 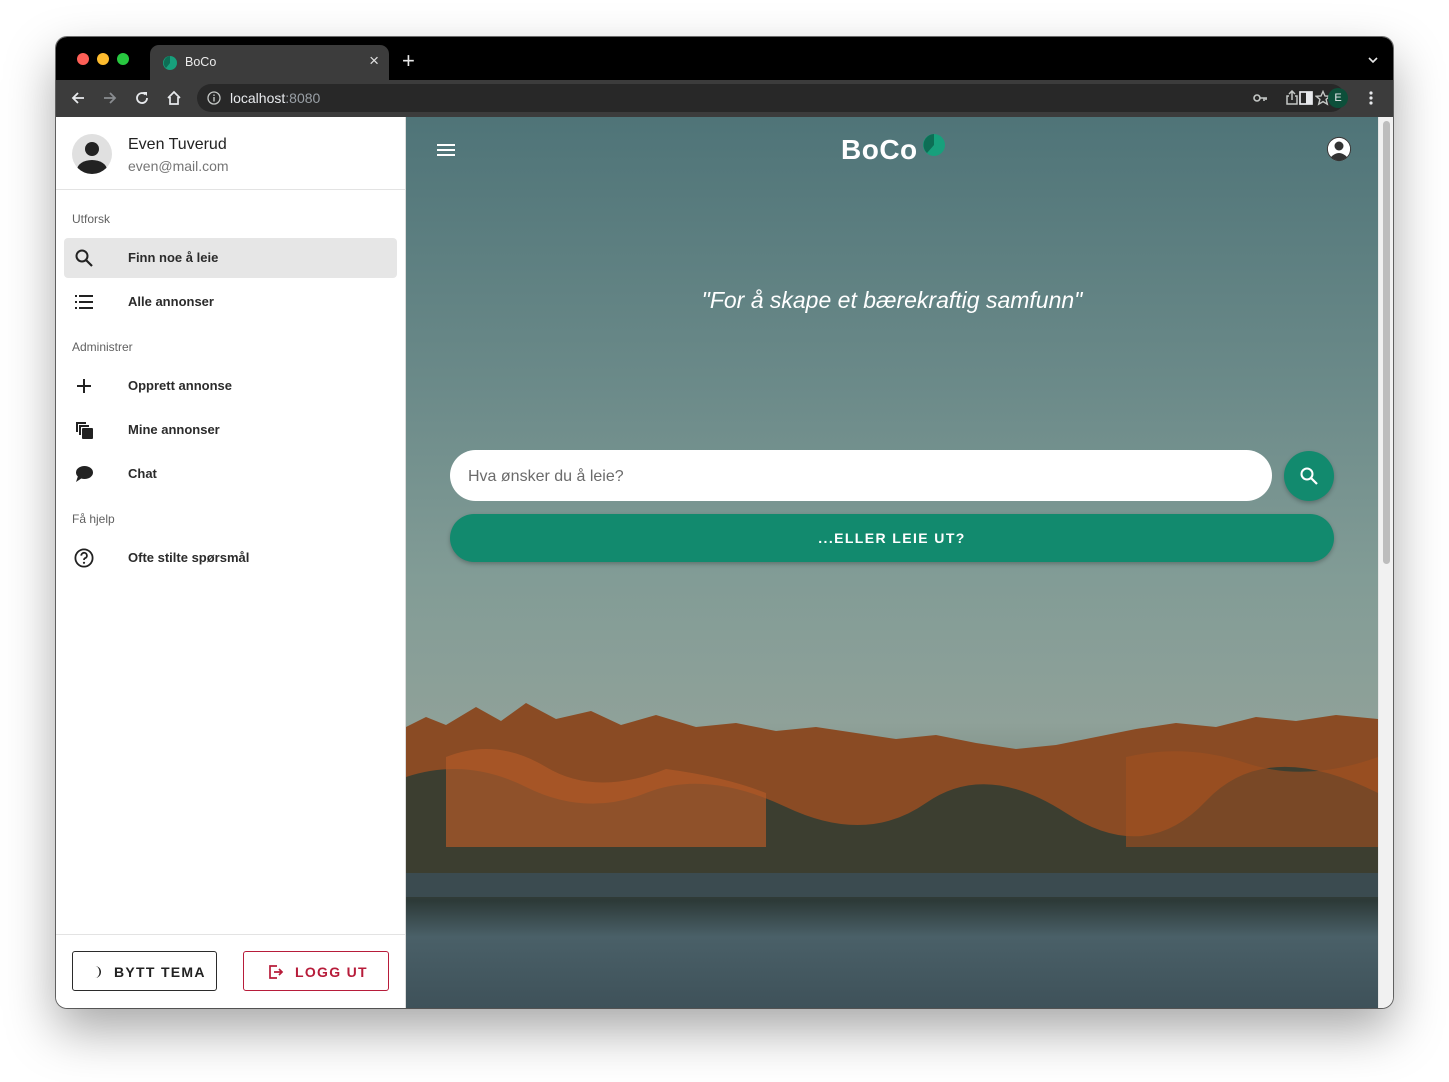 What do you see at coordinates (724, 58) in the screenshot?
I see `tab-strip: BoCo × +` at bounding box center [724, 58].